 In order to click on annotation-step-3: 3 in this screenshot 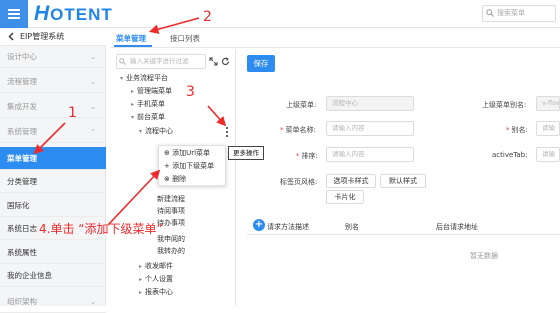, I will do `click(190, 92)`.